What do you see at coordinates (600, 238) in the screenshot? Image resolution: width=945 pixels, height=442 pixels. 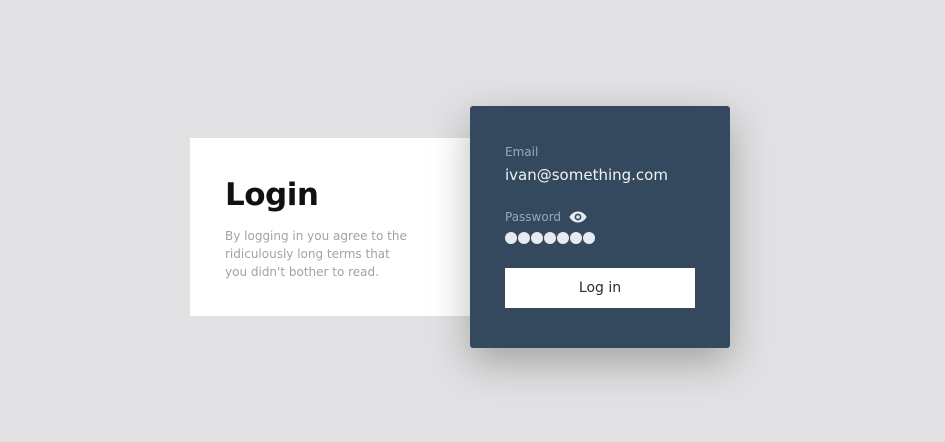 I see `password-field` at bounding box center [600, 238].